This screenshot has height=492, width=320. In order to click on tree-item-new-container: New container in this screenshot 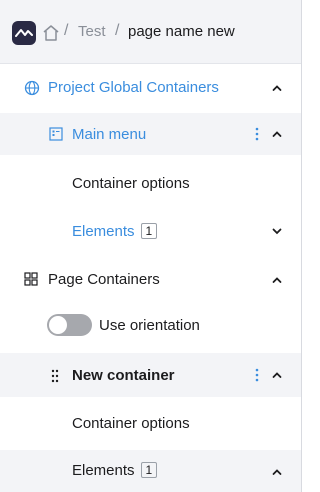, I will do `click(150, 375)`.